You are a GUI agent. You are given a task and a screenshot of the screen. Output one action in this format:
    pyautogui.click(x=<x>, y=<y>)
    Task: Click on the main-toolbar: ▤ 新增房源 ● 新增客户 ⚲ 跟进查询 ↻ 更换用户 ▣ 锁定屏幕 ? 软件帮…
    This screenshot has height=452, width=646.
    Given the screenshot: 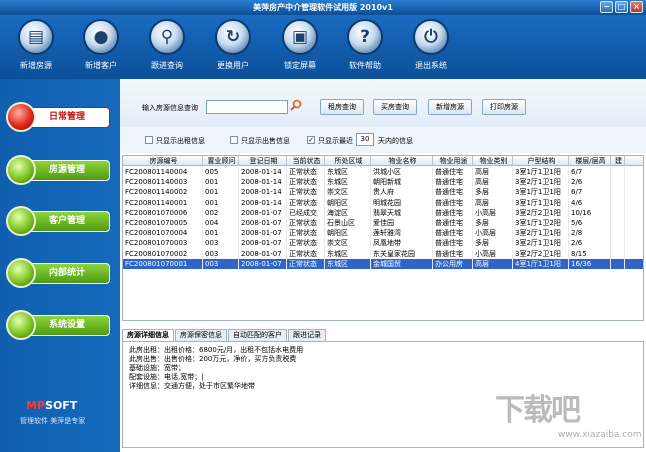 What is the action you would take?
    pyautogui.click(x=323, y=47)
    